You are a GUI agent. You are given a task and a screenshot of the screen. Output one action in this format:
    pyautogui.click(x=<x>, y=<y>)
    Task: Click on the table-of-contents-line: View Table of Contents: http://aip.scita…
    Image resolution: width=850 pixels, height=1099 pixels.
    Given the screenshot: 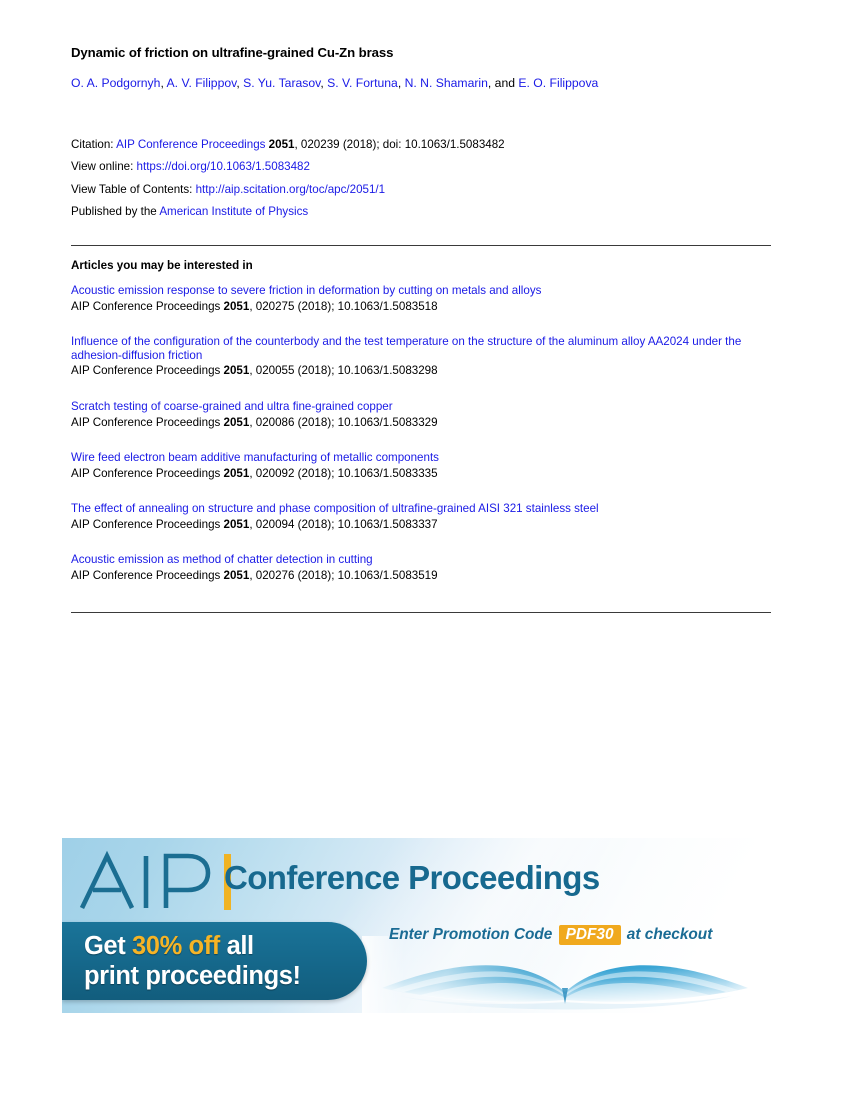 What is the action you would take?
    pyautogui.click(x=421, y=190)
    